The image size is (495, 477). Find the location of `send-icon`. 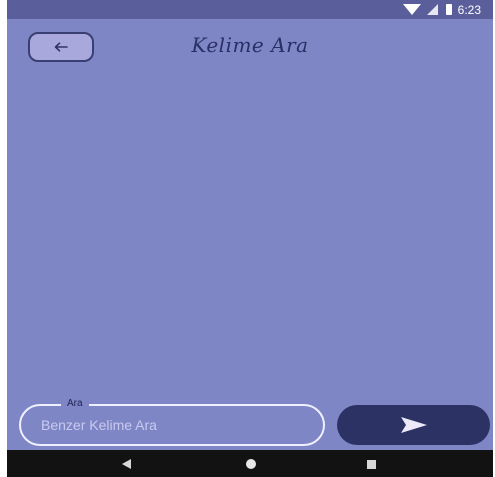

send-icon is located at coordinates (413, 425).